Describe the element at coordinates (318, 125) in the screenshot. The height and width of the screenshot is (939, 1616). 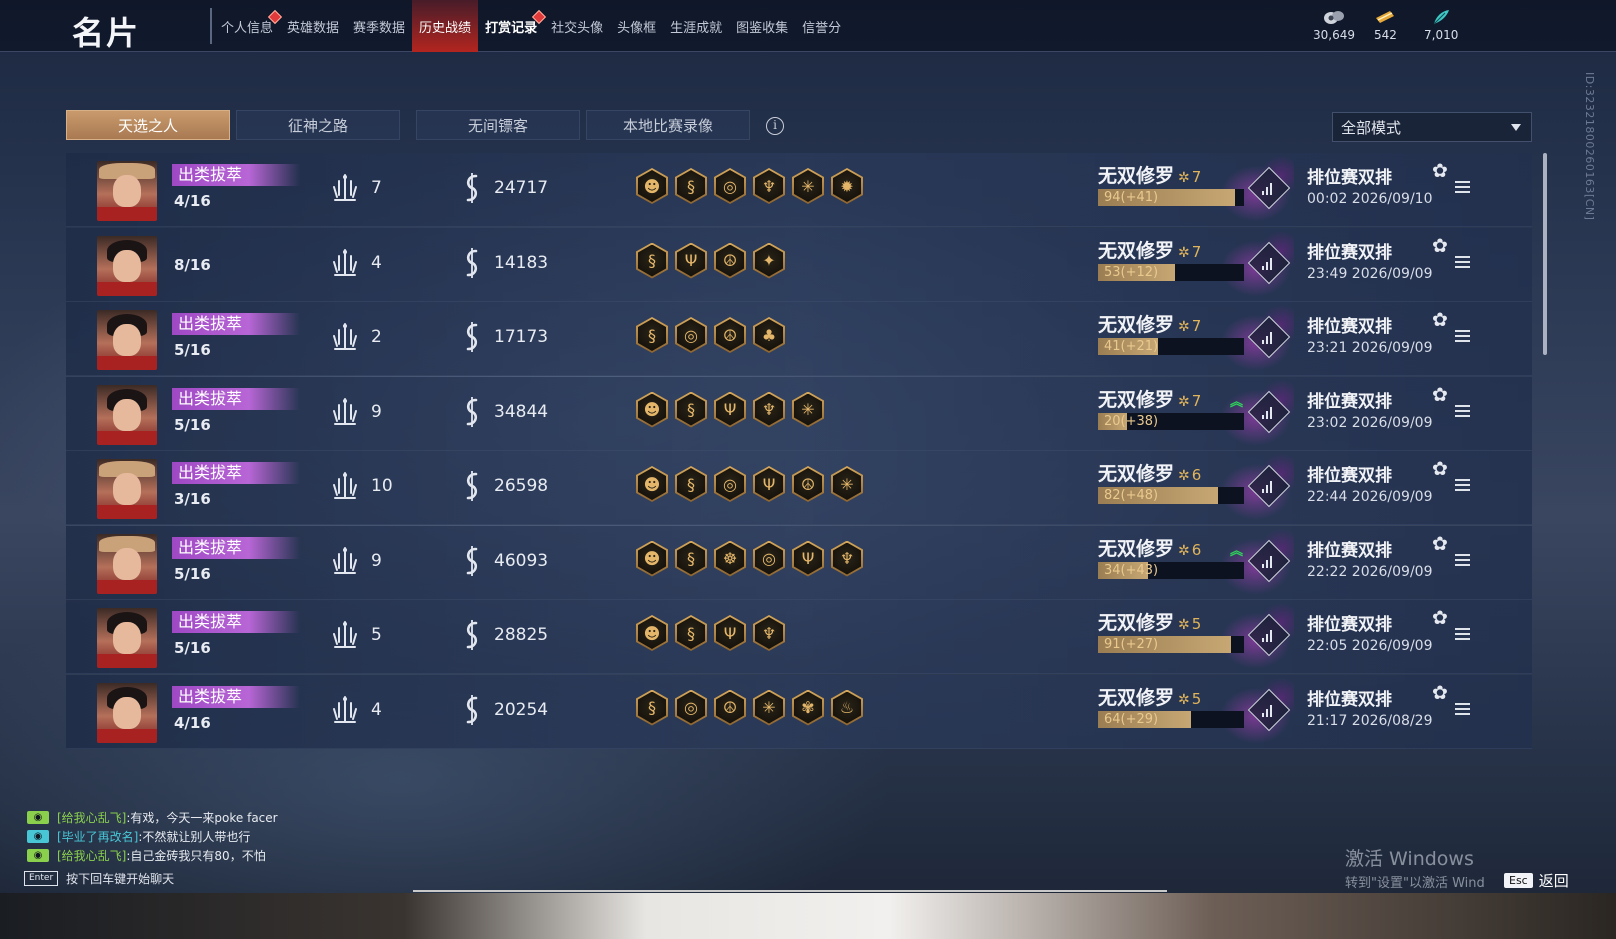
I see `subtab-1: 征神之路` at that location.